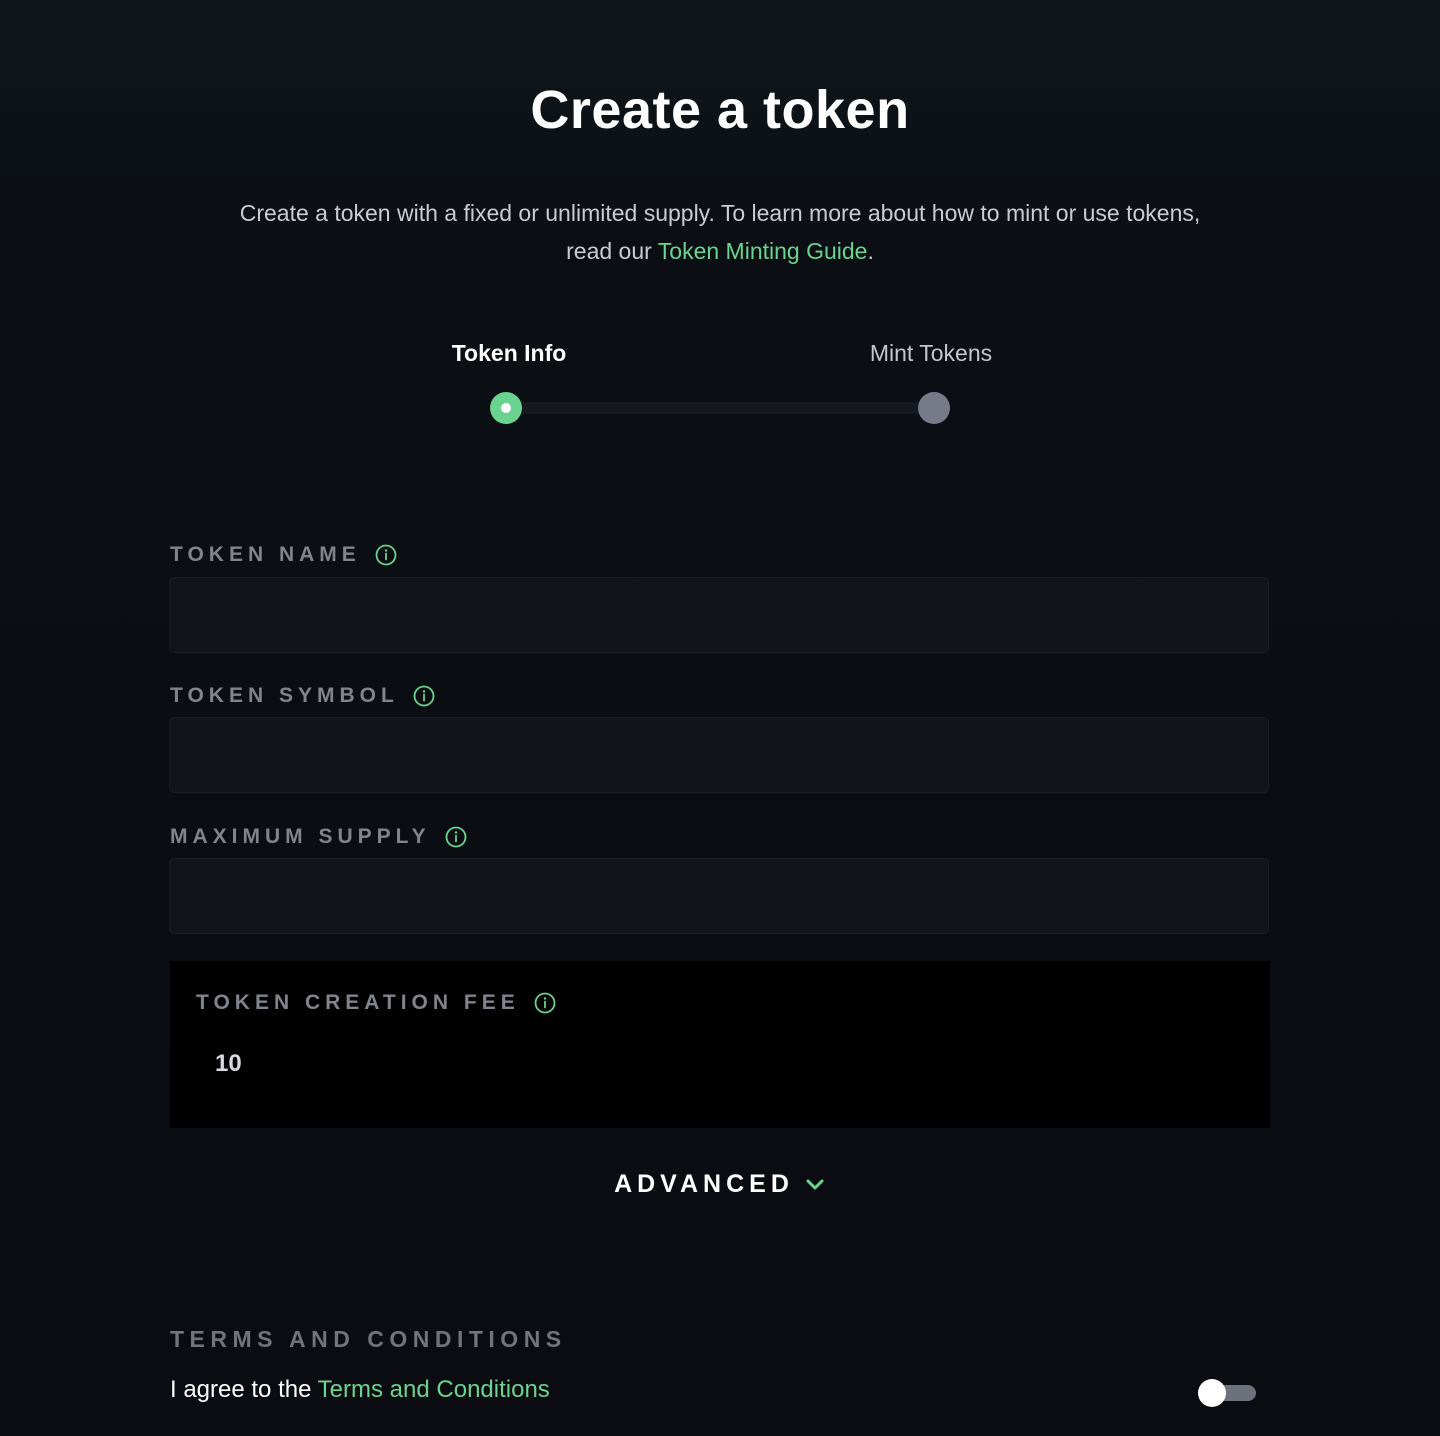 This screenshot has width=1440, height=1436. What do you see at coordinates (704, 1184) in the screenshot?
I see `advanced-label: ADVANCED` at bounding box center [704, 1184].